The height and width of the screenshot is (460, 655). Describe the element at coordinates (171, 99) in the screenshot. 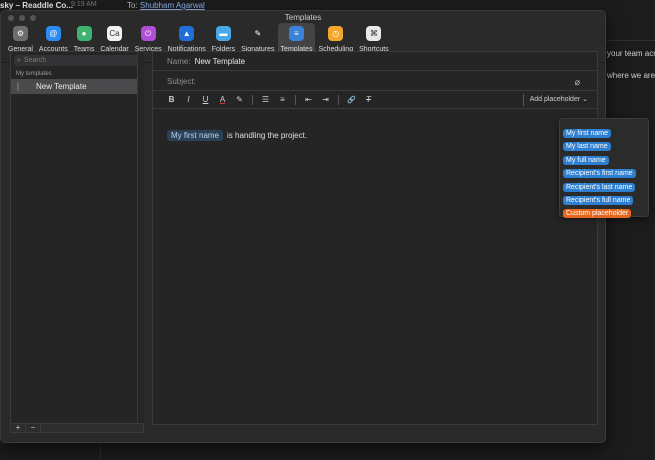

I see `bold-button: B` at that location.